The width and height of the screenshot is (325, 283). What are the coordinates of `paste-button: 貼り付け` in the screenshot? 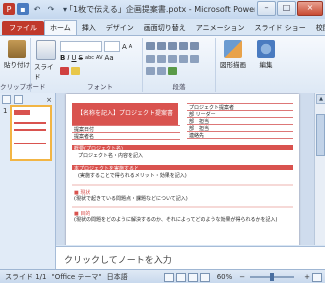 It's located at (17, 54).